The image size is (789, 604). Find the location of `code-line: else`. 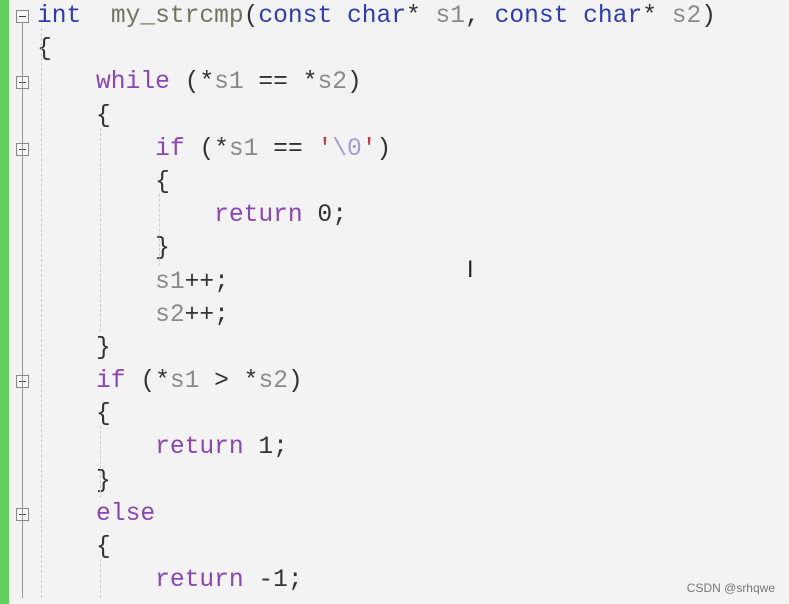

code-line: else is located at coordinates (376, 514).